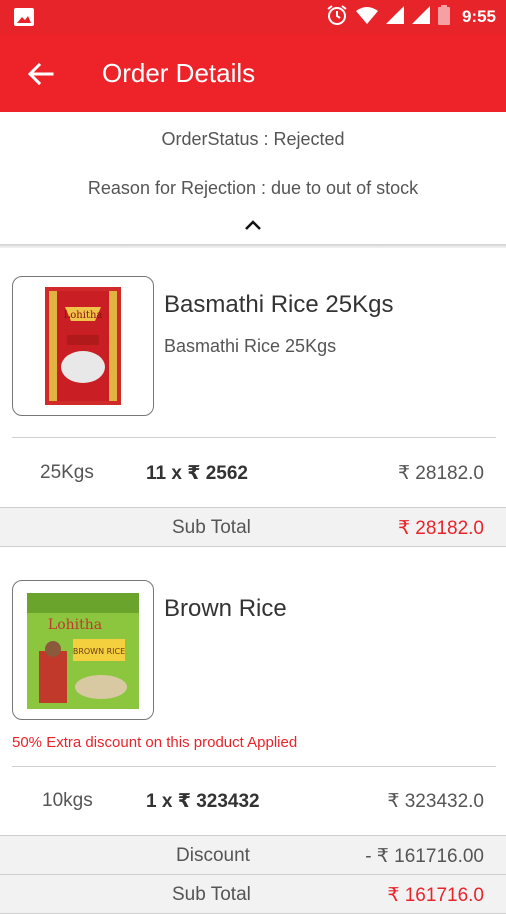 Image resolution: width=506 pixels, height=914 pixels. I want to click on battery-icon, so click(443, 17).